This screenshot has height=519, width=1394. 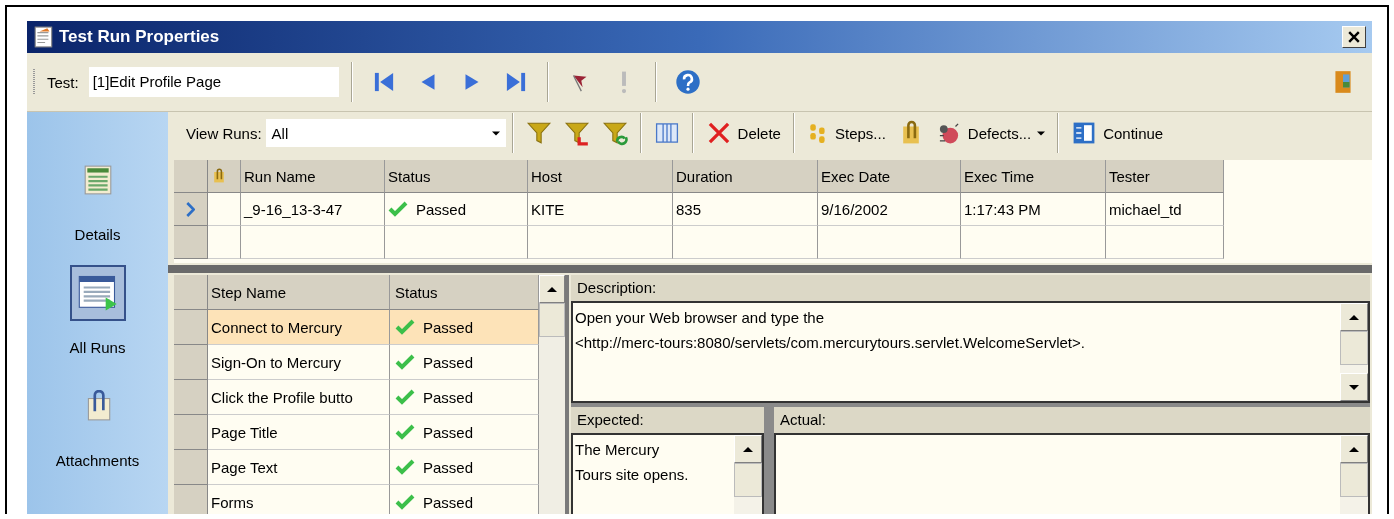 I want to click on sidebar-label: Attachments, so click(x=97, y=460).